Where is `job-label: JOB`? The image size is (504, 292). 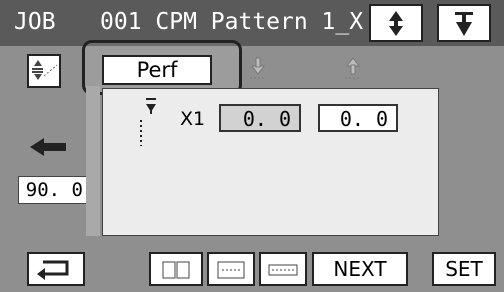 job-label: JOB is located at coordinates (35, 22).